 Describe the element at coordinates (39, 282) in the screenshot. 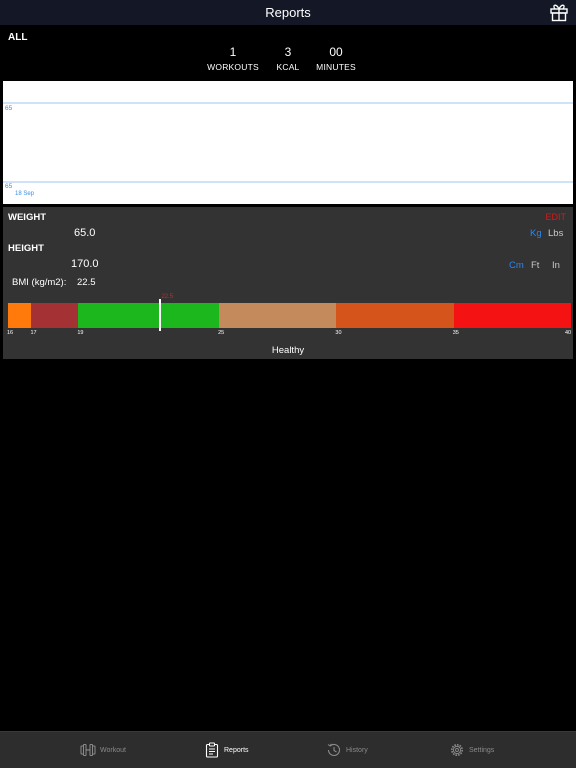

I see `bmi-label: BMI (kg/m2):` at that location.